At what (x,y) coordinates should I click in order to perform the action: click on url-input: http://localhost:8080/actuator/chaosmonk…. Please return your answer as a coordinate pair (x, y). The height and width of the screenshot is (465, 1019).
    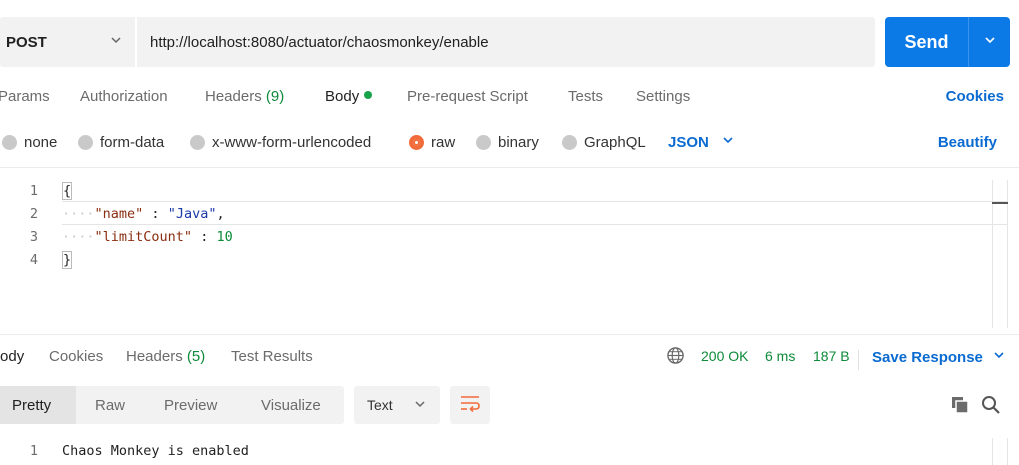
    Looking at the image, I should click on (506, 42).